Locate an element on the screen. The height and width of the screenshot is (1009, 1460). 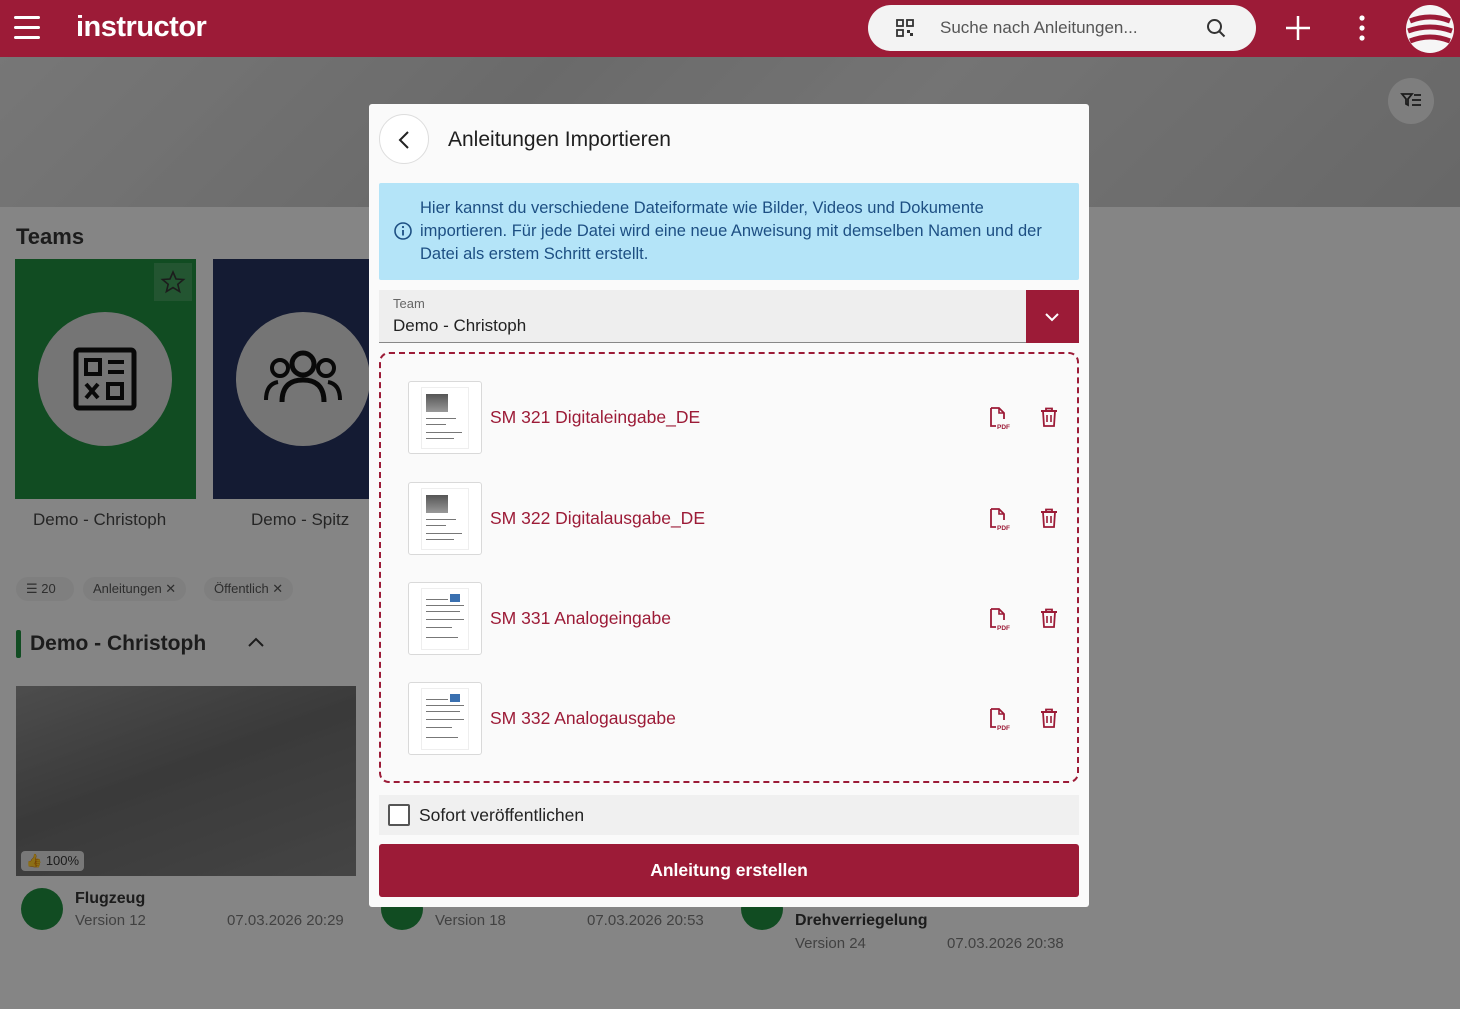
file-name: SM 331 Analogeingabe is located at coordinates (580, 618).